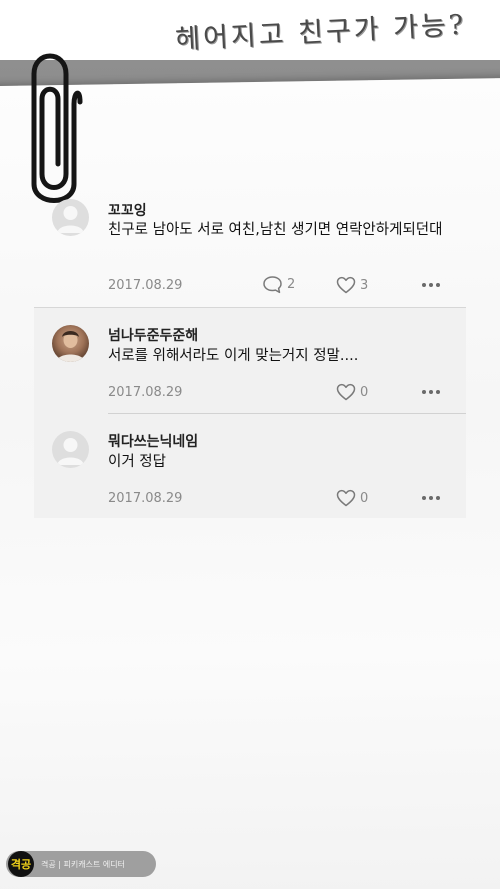 This screenshot has width=500, height=889. What do you see at coordinates (127, 210) in the screenshot?
I see `comment-username: 꼬꼬잉` at bounding box center [127, 210].